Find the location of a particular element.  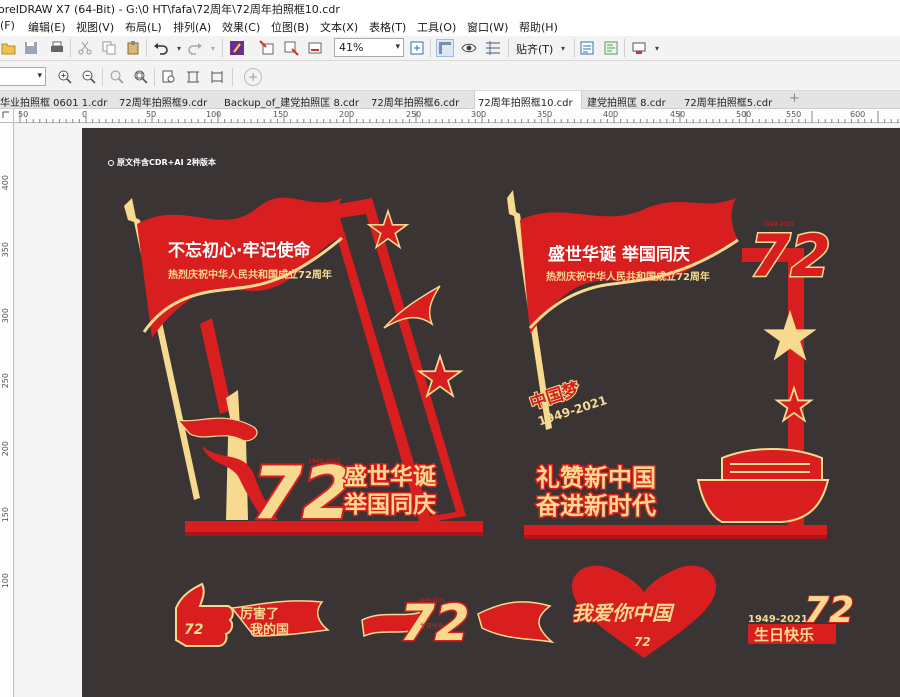

menu-arrange: 排列(A) is located at coordinates (192, 27).